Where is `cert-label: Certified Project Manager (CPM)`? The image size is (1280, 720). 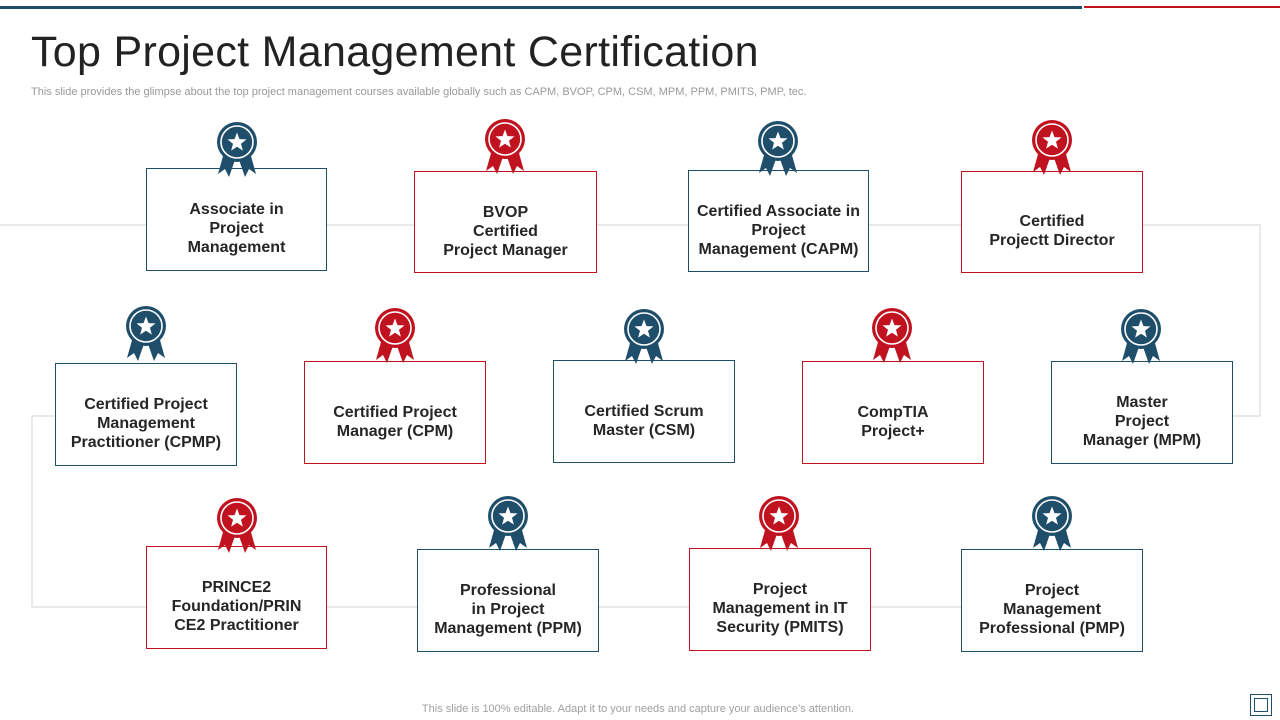
cert-label: Certified Project Manager (CPM) is located at coordinates (395, 421).